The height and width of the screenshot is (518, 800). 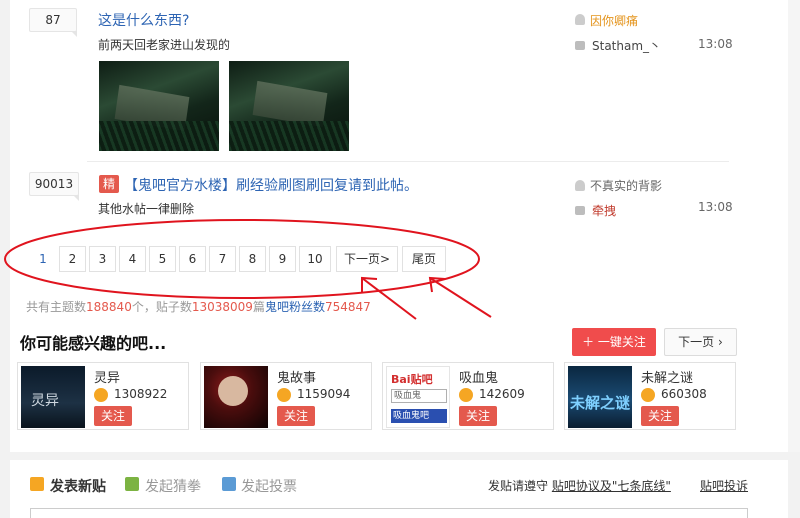 I want to click on follow-all-button: ＋ 一键关注, so click(x=614, y=342).